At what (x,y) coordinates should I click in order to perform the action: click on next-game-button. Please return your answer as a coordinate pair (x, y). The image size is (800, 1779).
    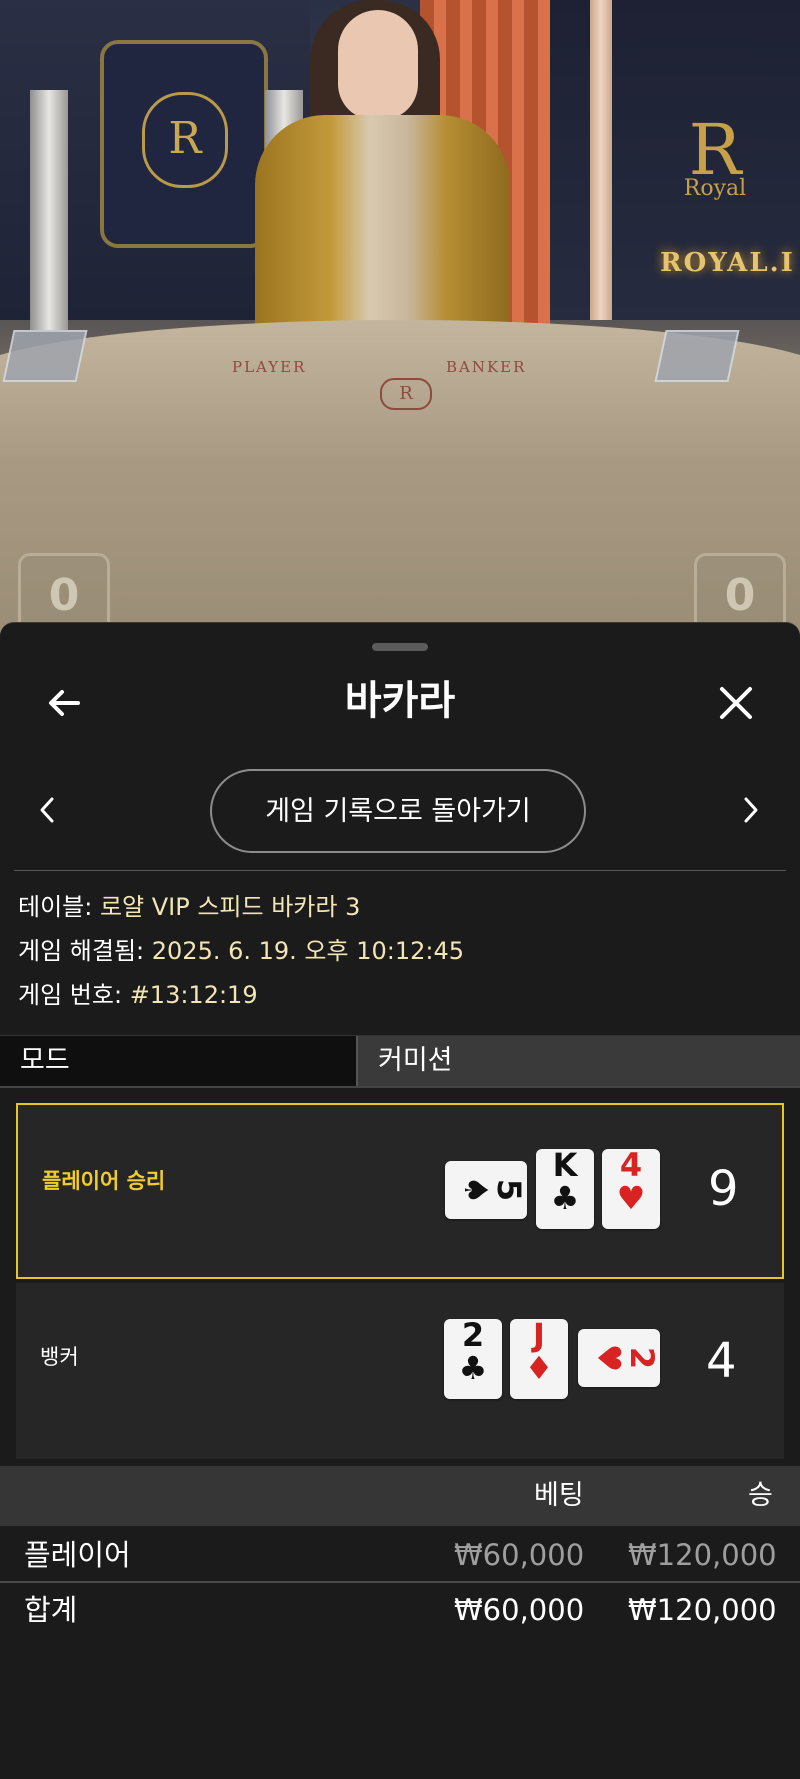
    Looking at the image, I should click on (751, 810).